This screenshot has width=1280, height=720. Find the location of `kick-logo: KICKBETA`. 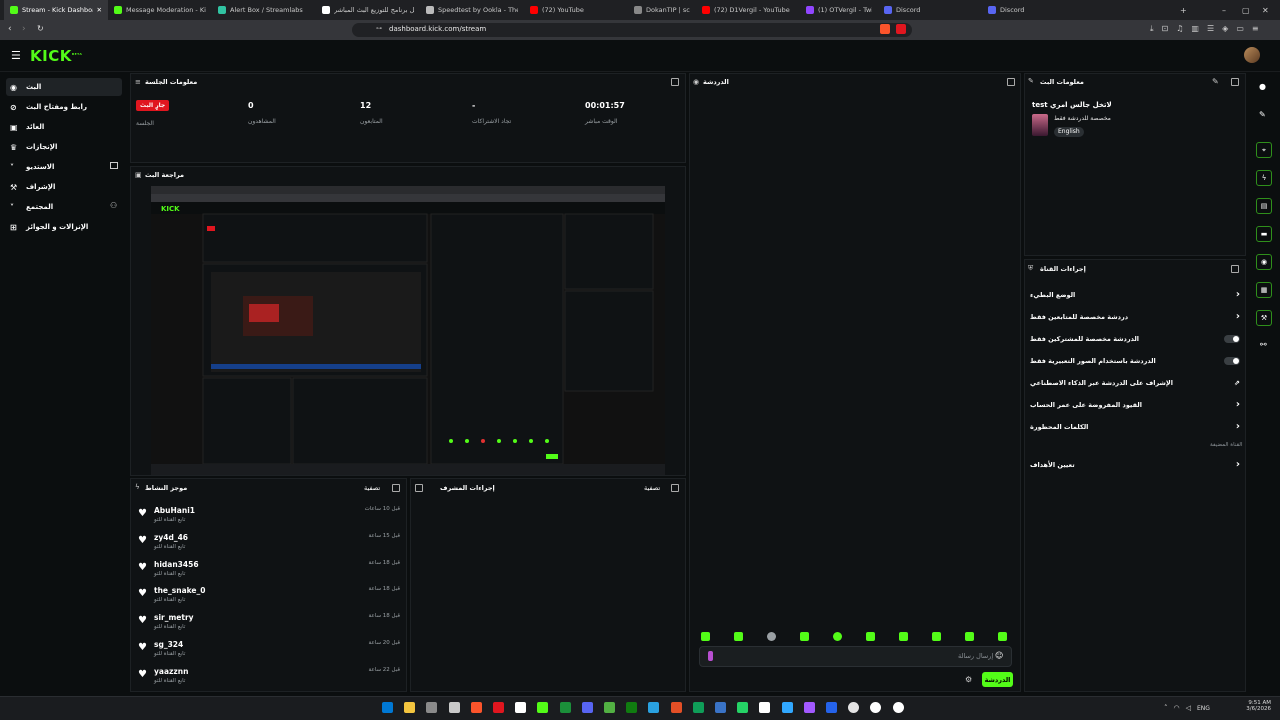

kick-logo: KICKBETA is located at coordinates (56, 56).